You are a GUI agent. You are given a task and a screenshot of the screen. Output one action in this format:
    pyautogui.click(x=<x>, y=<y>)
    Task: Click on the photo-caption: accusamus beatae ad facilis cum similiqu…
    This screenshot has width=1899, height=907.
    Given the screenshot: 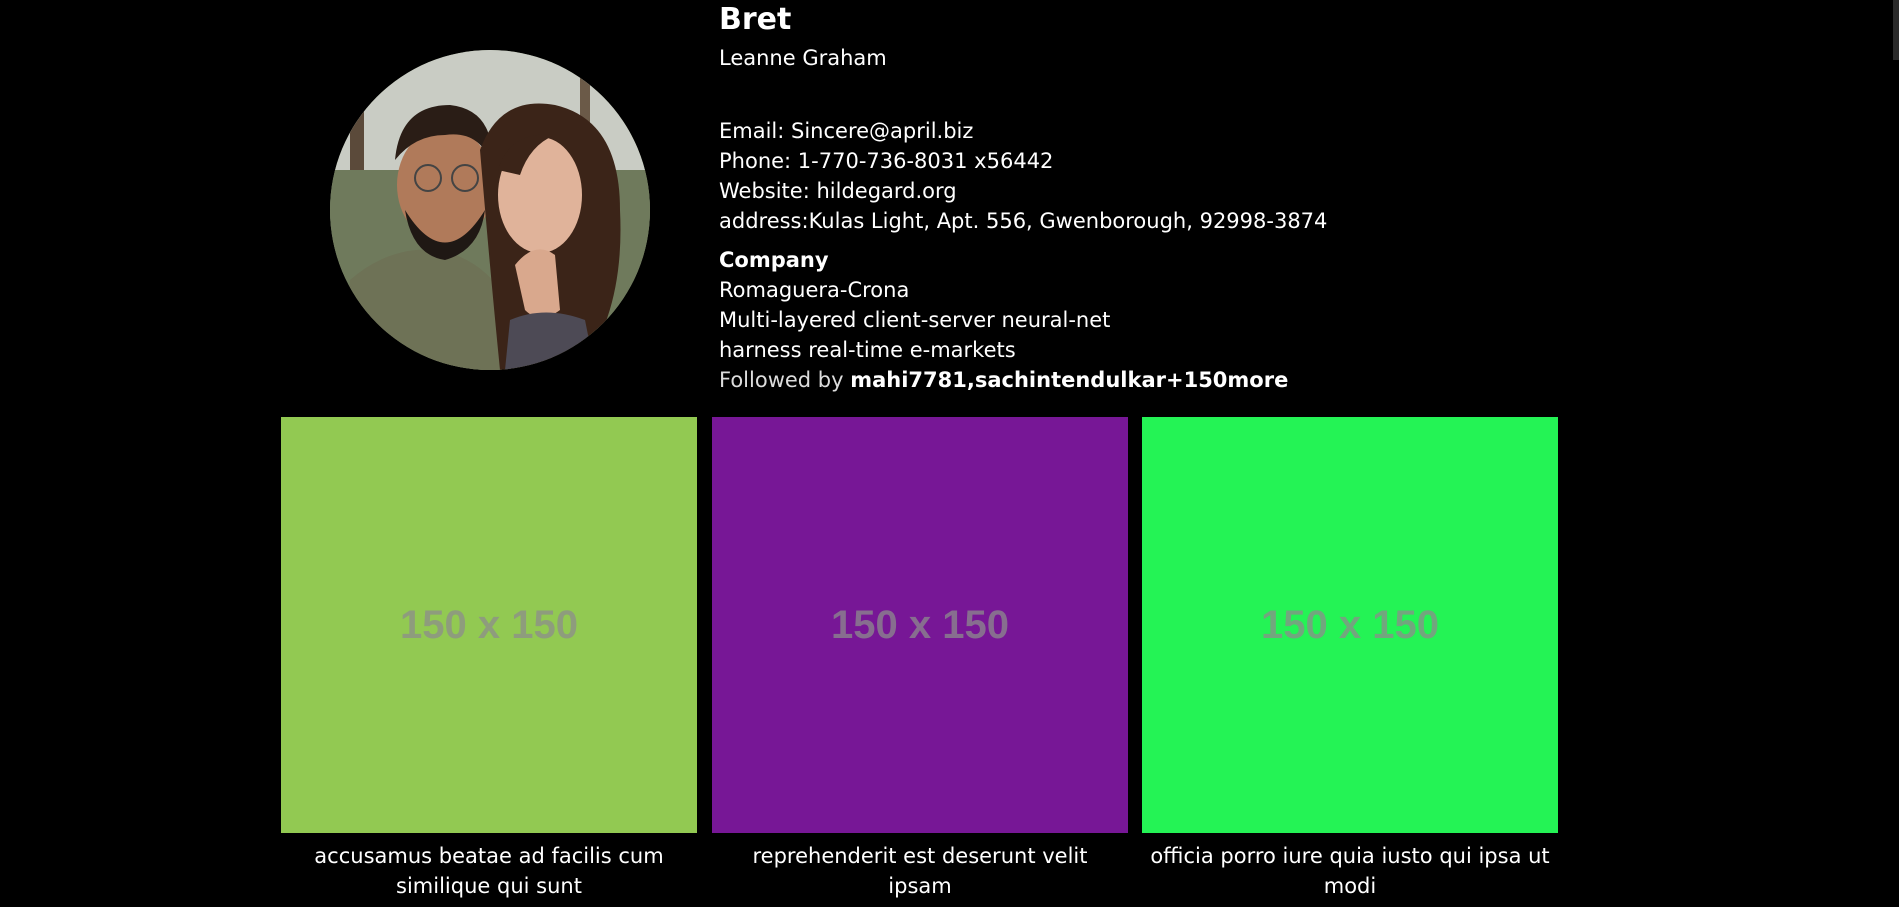 What is the action you would take?
    pyautogui.click(x=489, y=871)
    